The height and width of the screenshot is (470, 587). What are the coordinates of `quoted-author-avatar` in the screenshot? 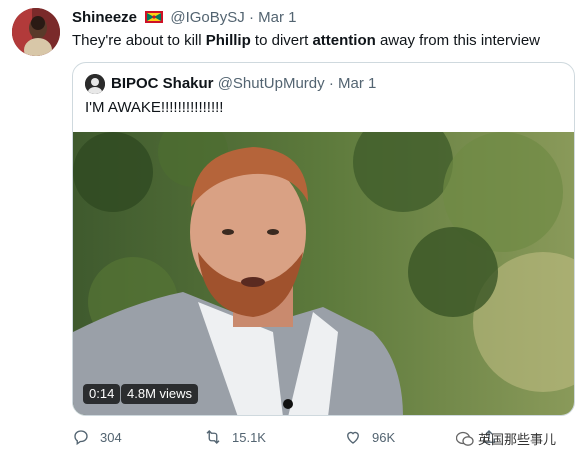 It's located at (95, 84).